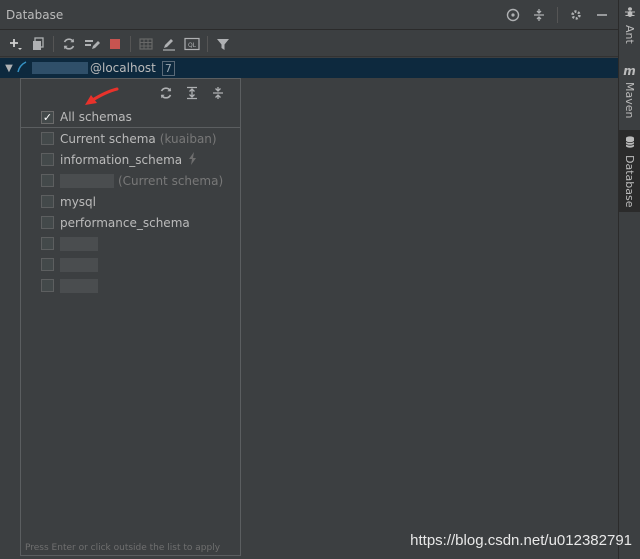  Describe the element at coordinates (108, 138) in the screenshot. I see `schema-label: Current schema` at that location.